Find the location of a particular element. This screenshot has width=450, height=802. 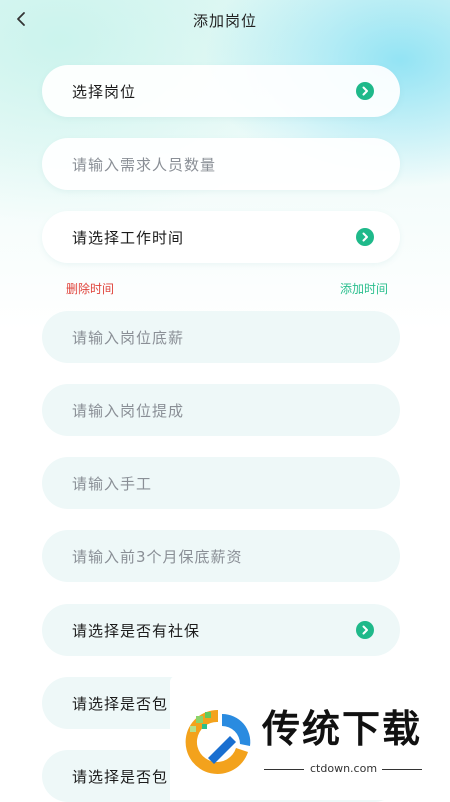

manual-work-input: 请输入手工 is located at coordinates (221, 483).